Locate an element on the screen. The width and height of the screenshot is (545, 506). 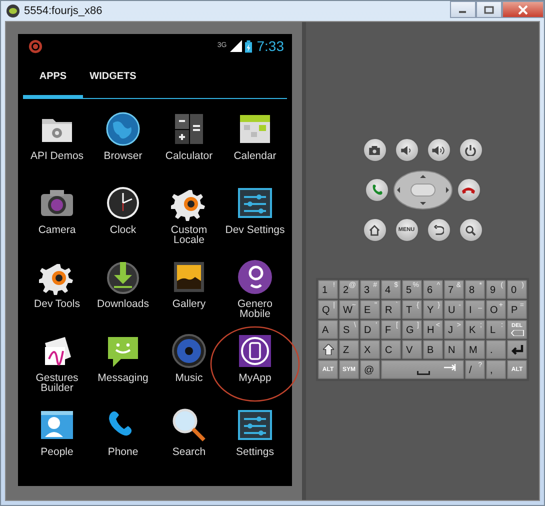
app-launcher: Calendar is located at coordinates (255, 144).